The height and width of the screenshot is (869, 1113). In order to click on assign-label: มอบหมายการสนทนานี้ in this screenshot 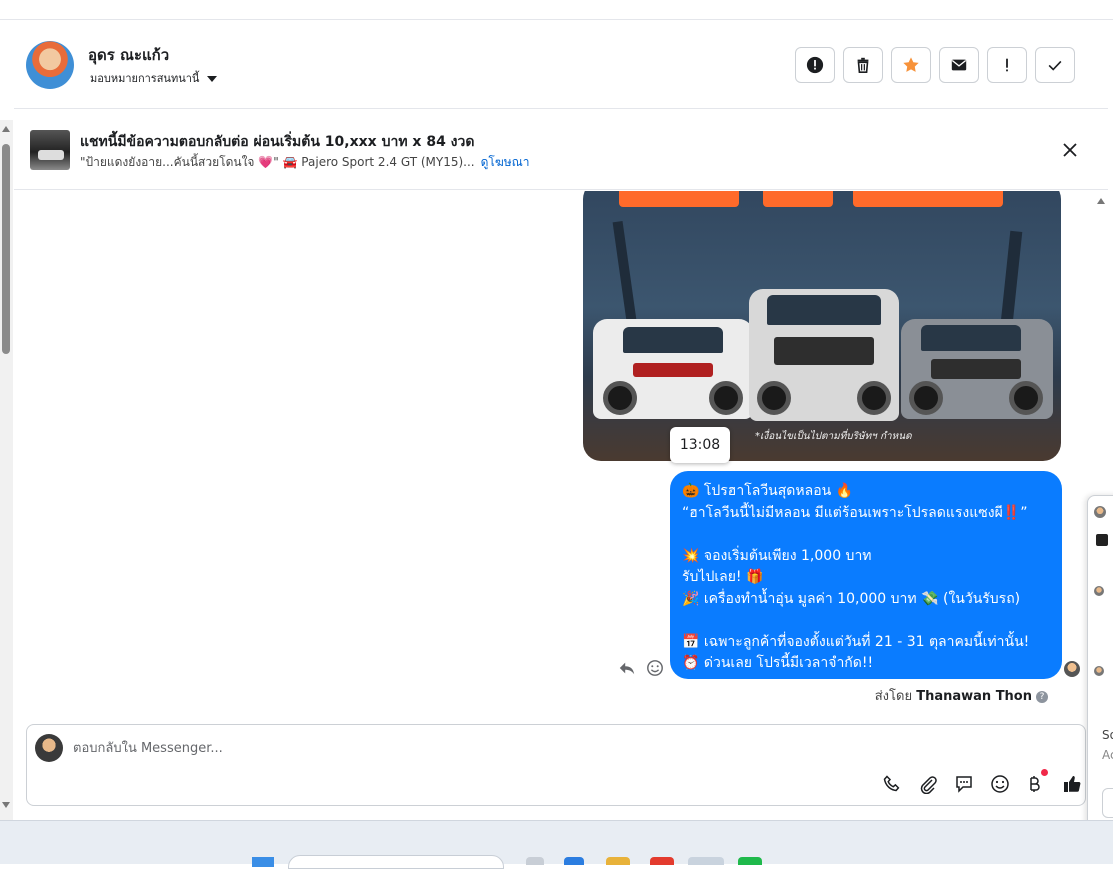, I will do `click(145, 78)`.